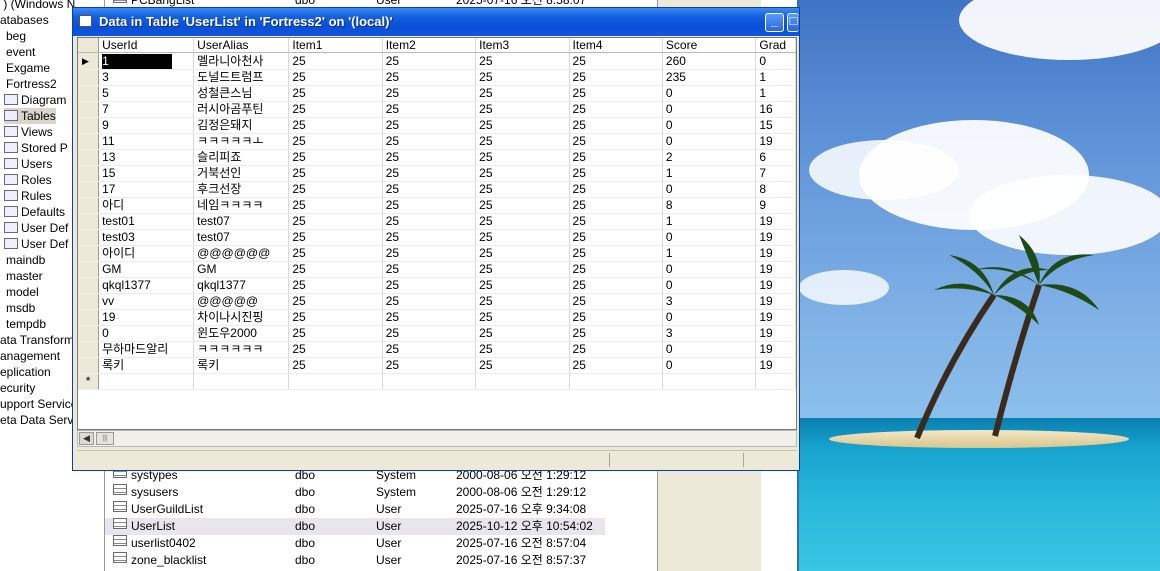 The width and height of the screenshot is (1160, 571). Describe the element at coordinates (24, 276) in the screenshot. I see `tree-item: master` at that location.